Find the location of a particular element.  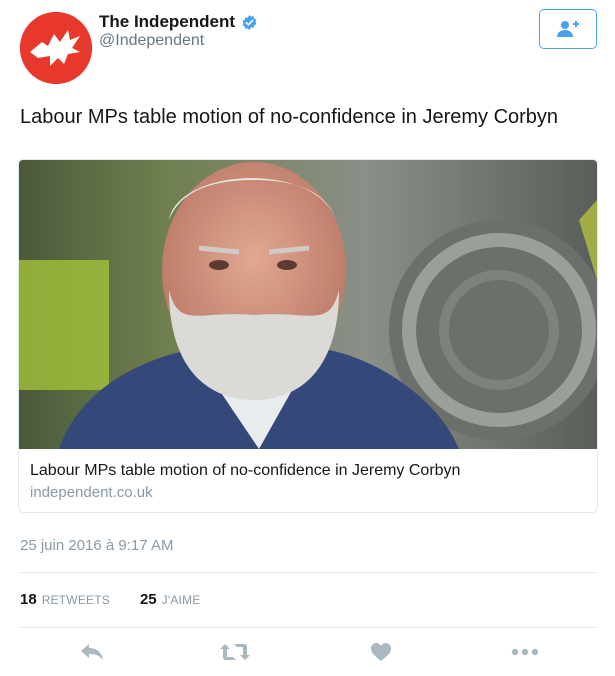

follow-button is located at coordinates (568, 29).